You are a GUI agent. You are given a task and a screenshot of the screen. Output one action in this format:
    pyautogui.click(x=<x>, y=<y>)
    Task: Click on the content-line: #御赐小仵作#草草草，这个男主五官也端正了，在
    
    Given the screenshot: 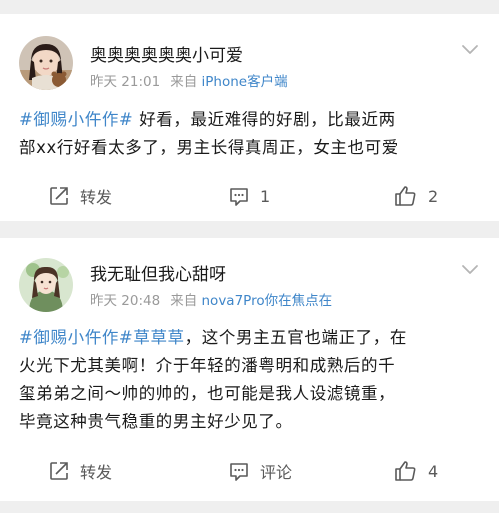 What is the action you would take?
    pyautogui.click(x=252, y=338)
    